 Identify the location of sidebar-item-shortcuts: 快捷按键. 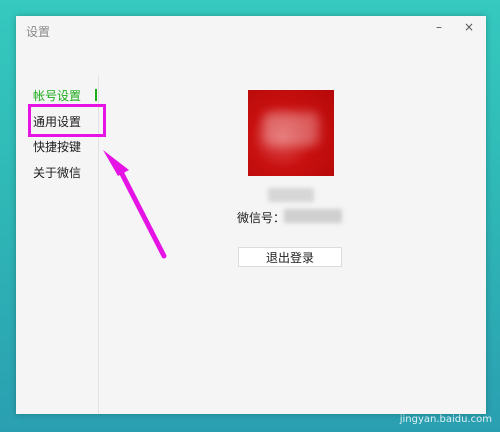
(57, 147).